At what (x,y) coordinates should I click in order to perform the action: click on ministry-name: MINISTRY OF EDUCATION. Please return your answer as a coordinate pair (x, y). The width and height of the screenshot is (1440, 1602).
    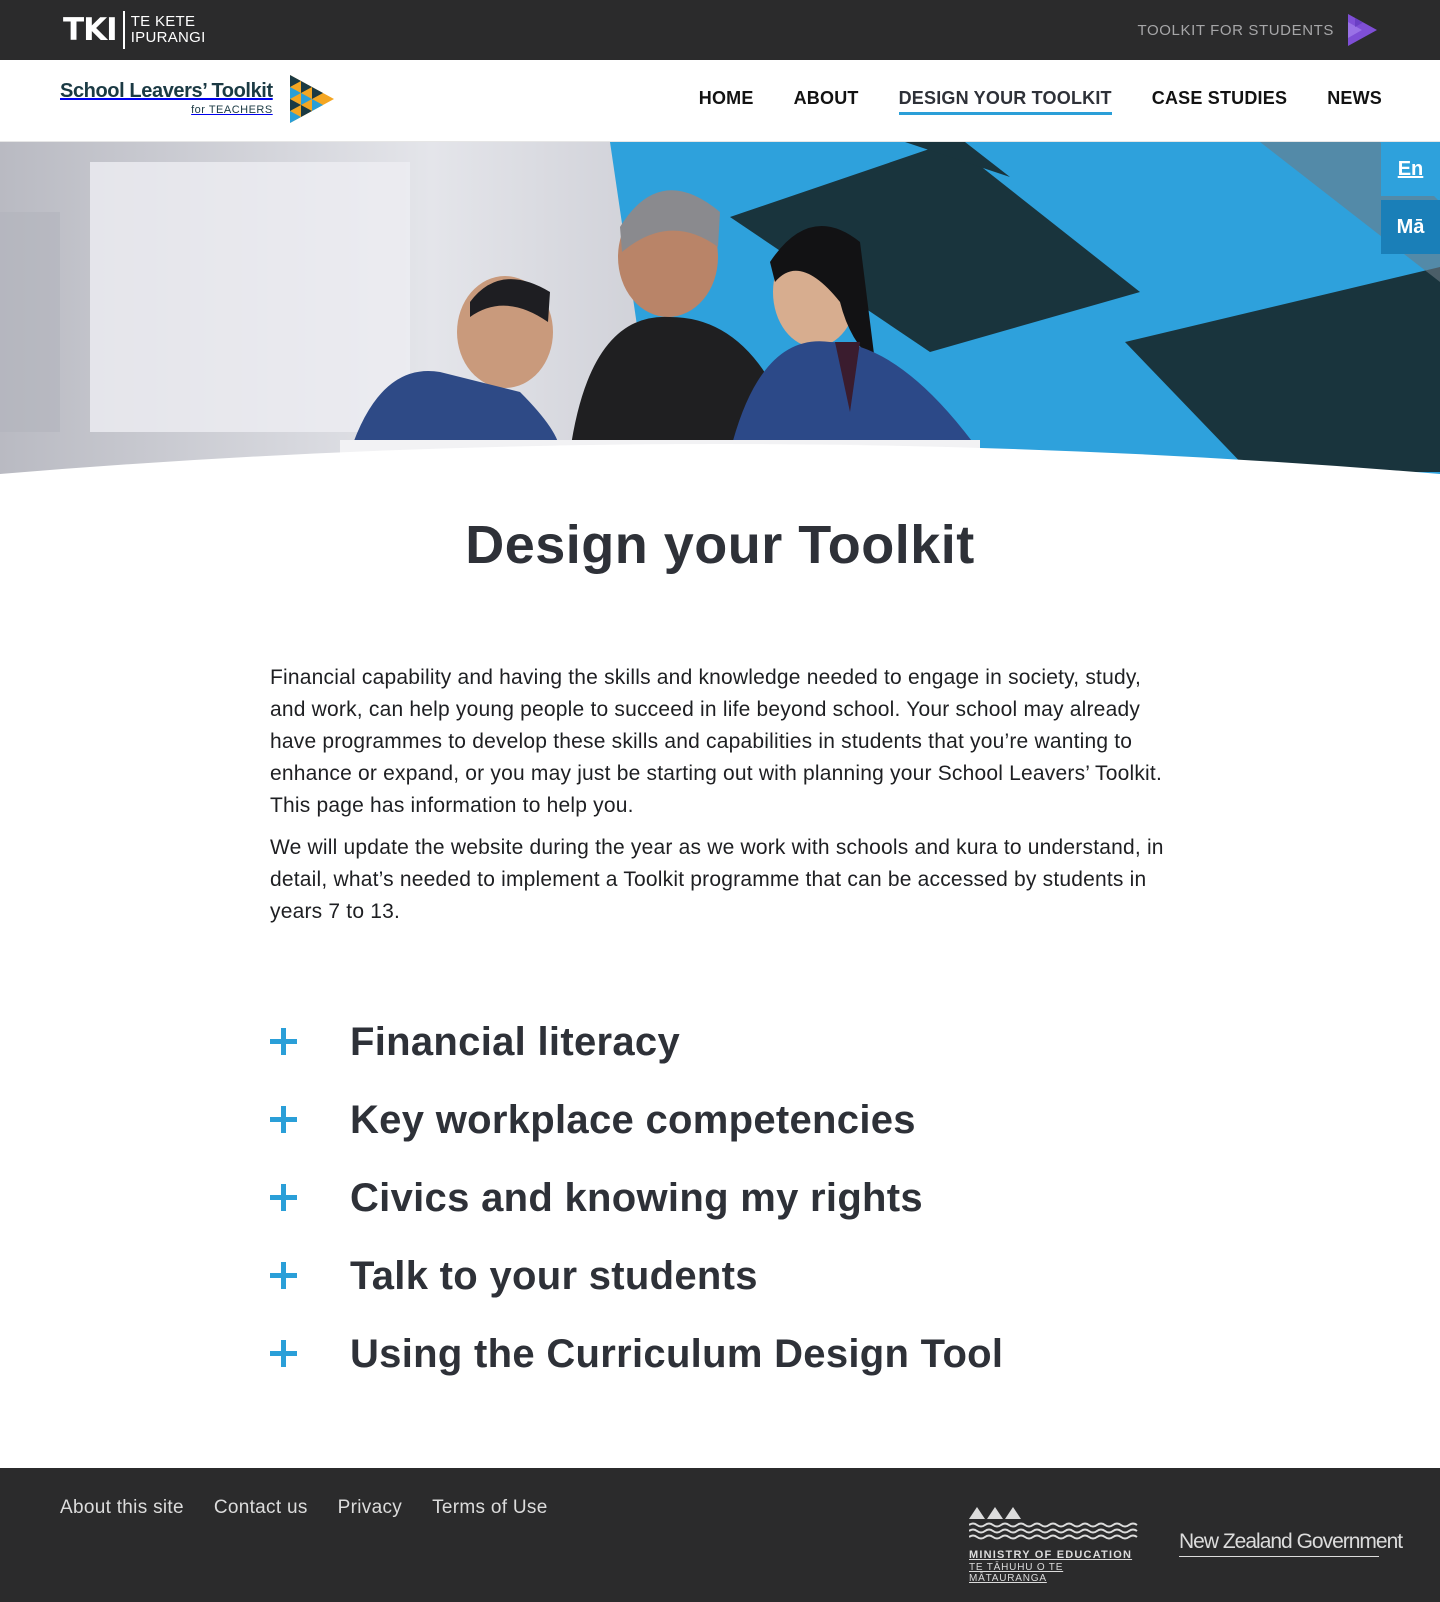
    Looking at the image, I should click on (1051, 1555).